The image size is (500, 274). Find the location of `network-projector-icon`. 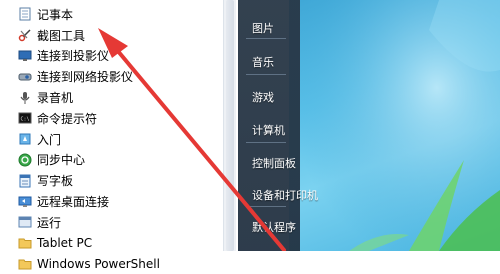

network-projector-icon is located at coordinates (25, 77).